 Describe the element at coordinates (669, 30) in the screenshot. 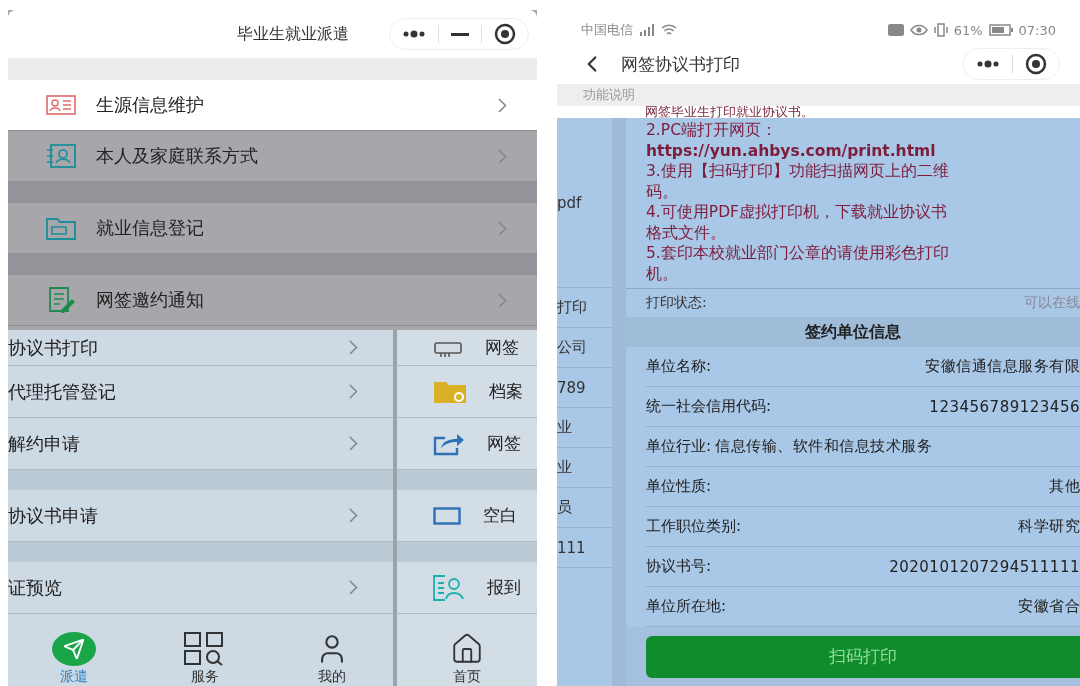

I see `wifi-icon` at that location.